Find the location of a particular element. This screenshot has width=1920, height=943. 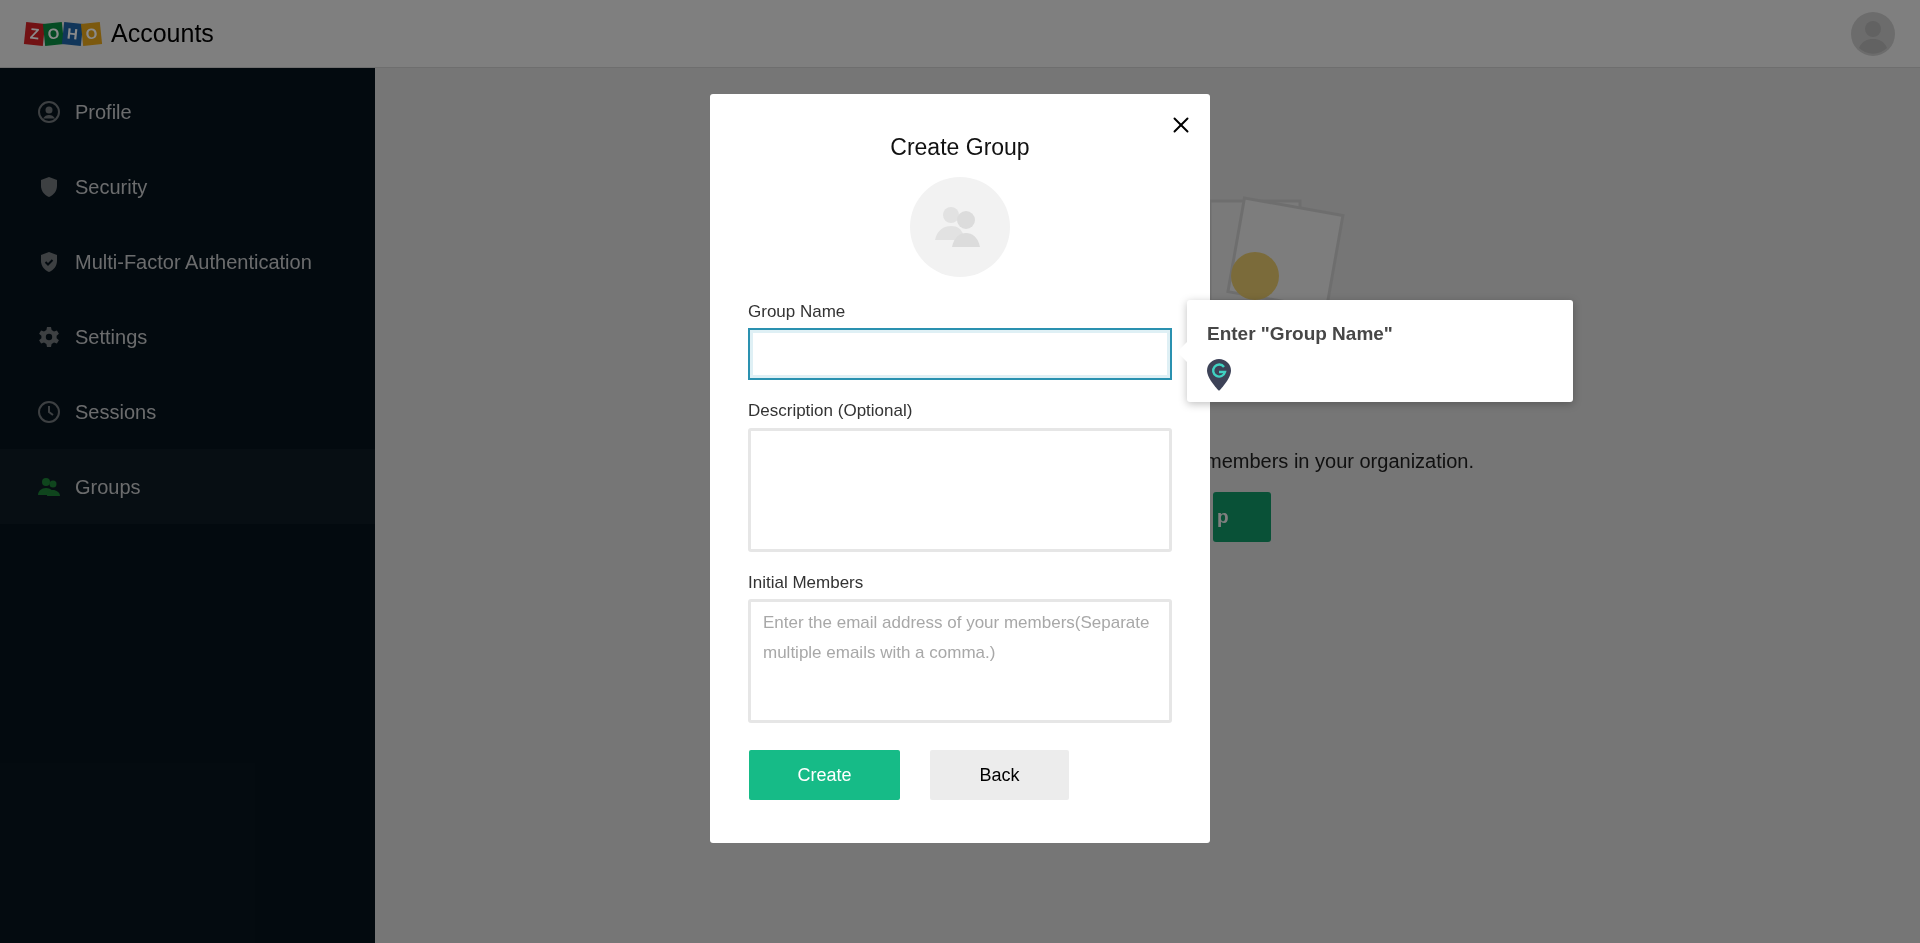

sidebar-item: Groups is located at coordinates (187, 486).